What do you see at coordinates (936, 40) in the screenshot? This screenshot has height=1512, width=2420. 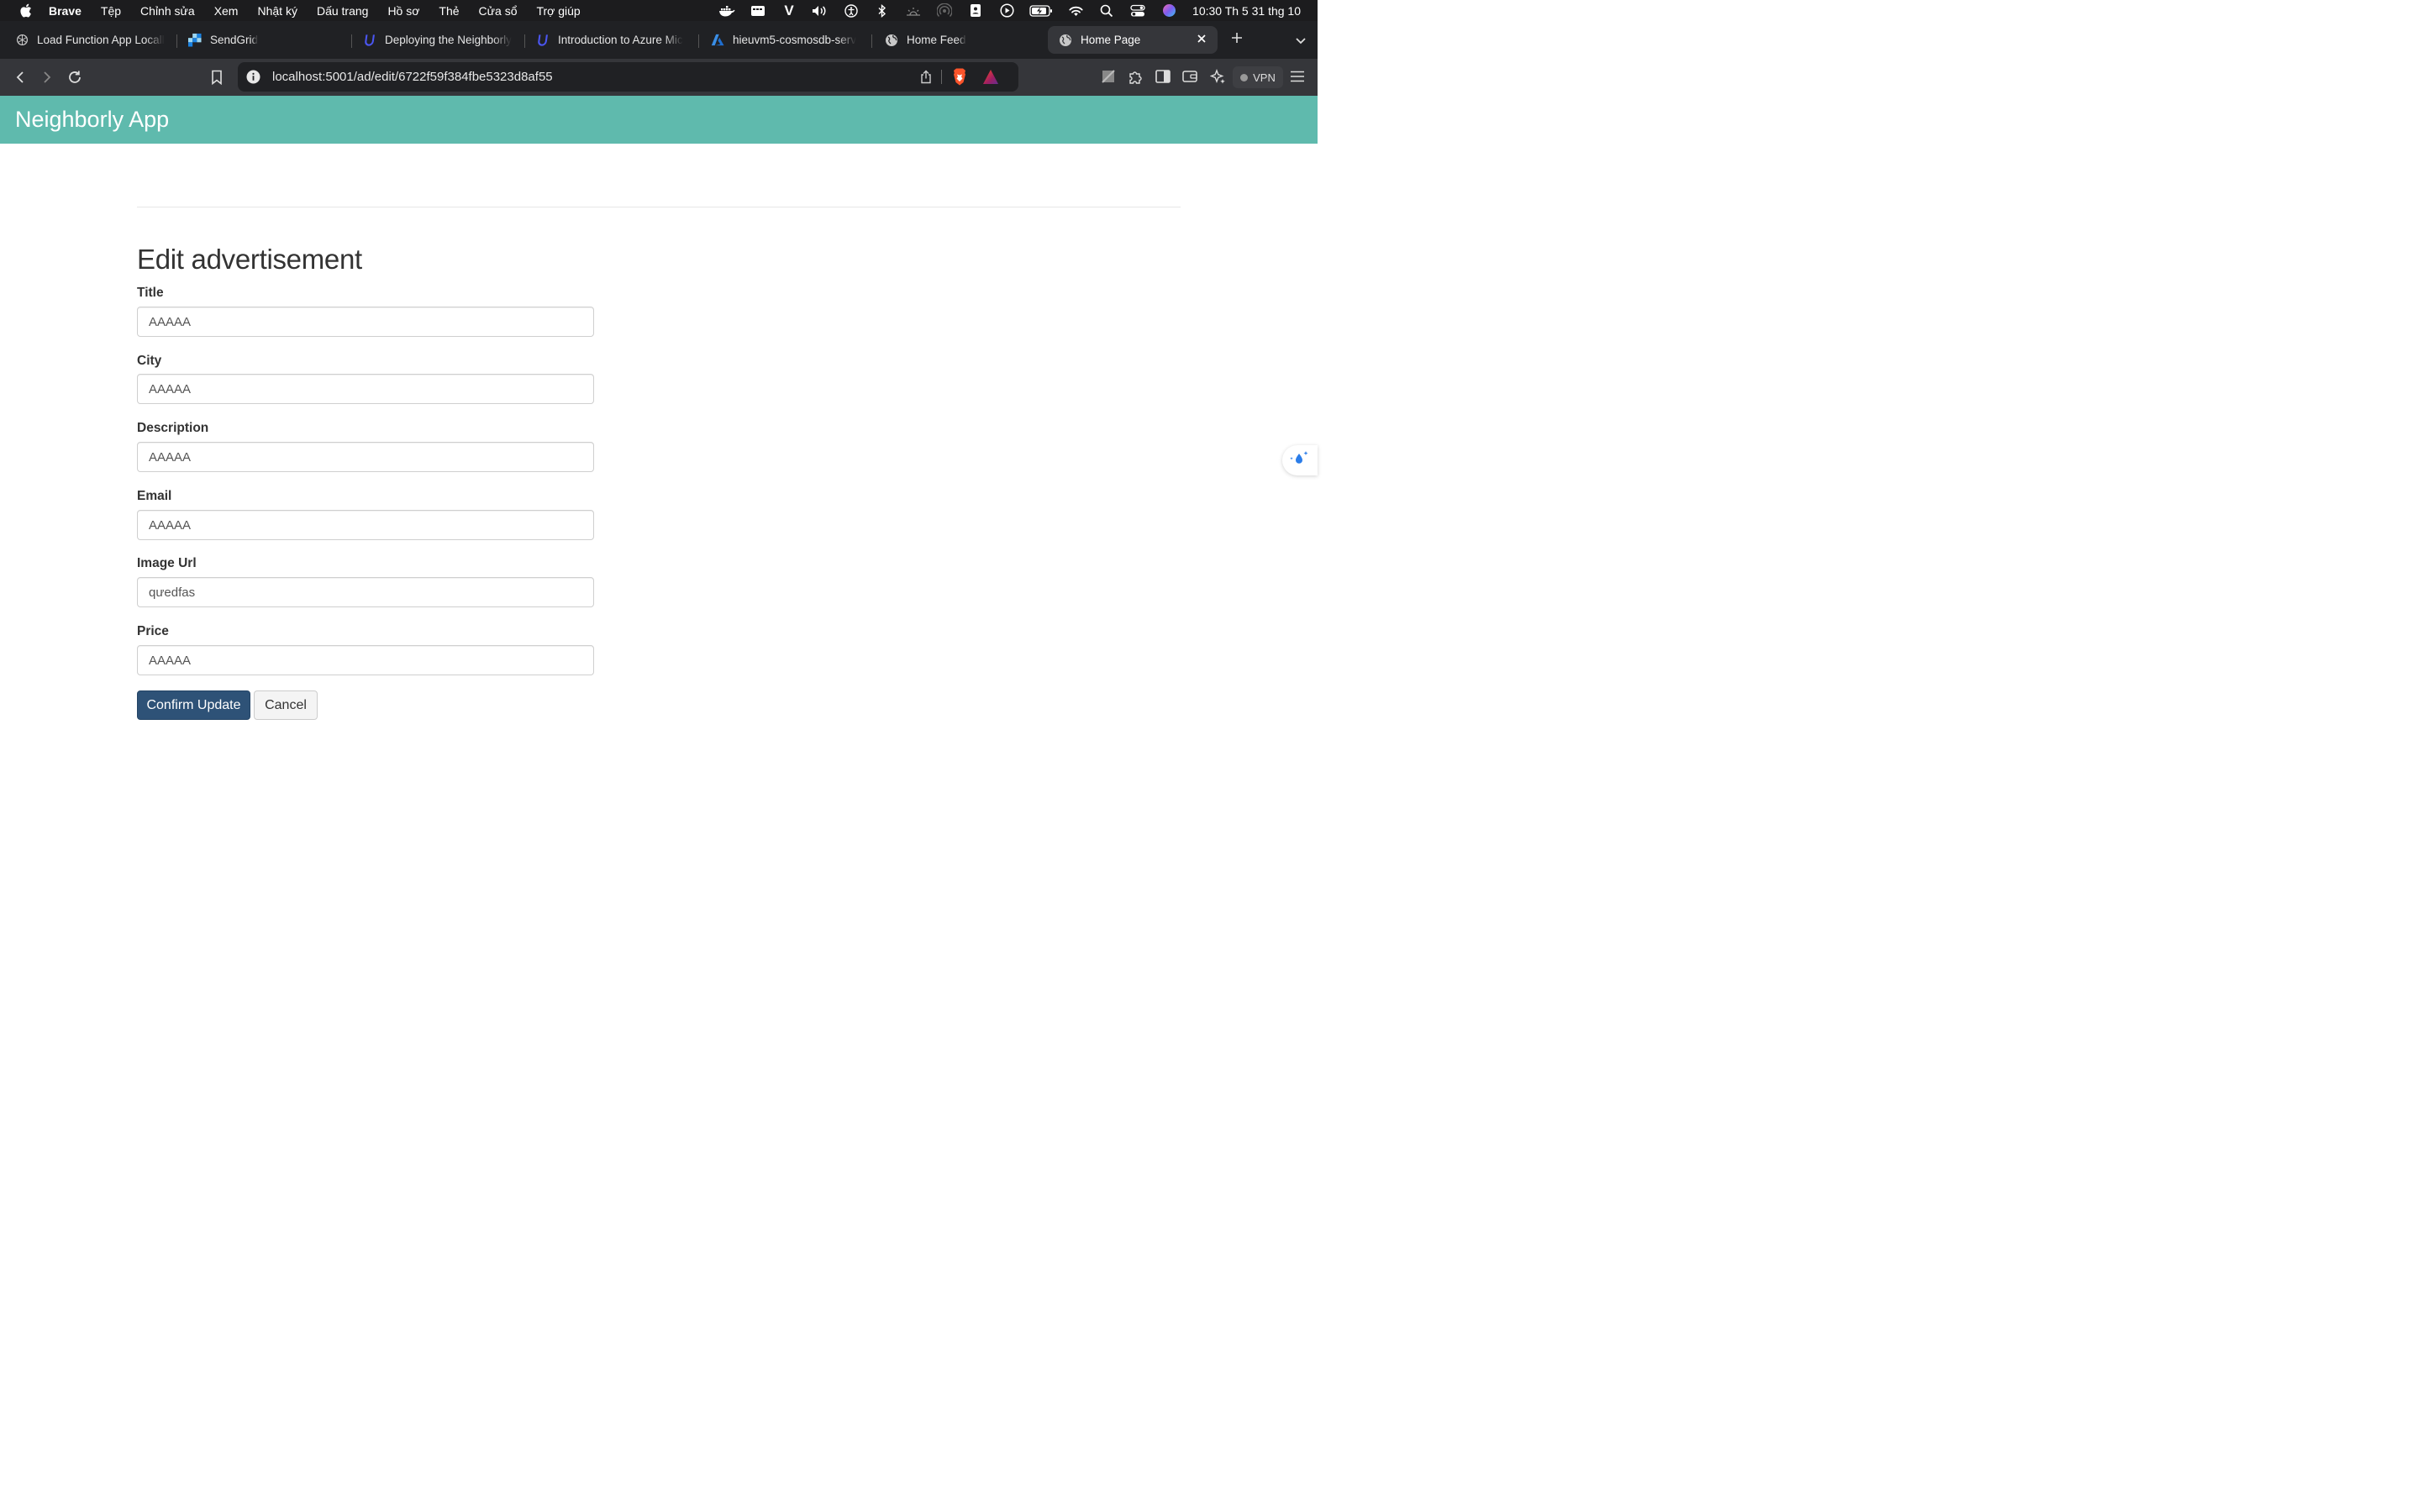 I see `tab-label: Home Feed` at bounding box center [936, 40].